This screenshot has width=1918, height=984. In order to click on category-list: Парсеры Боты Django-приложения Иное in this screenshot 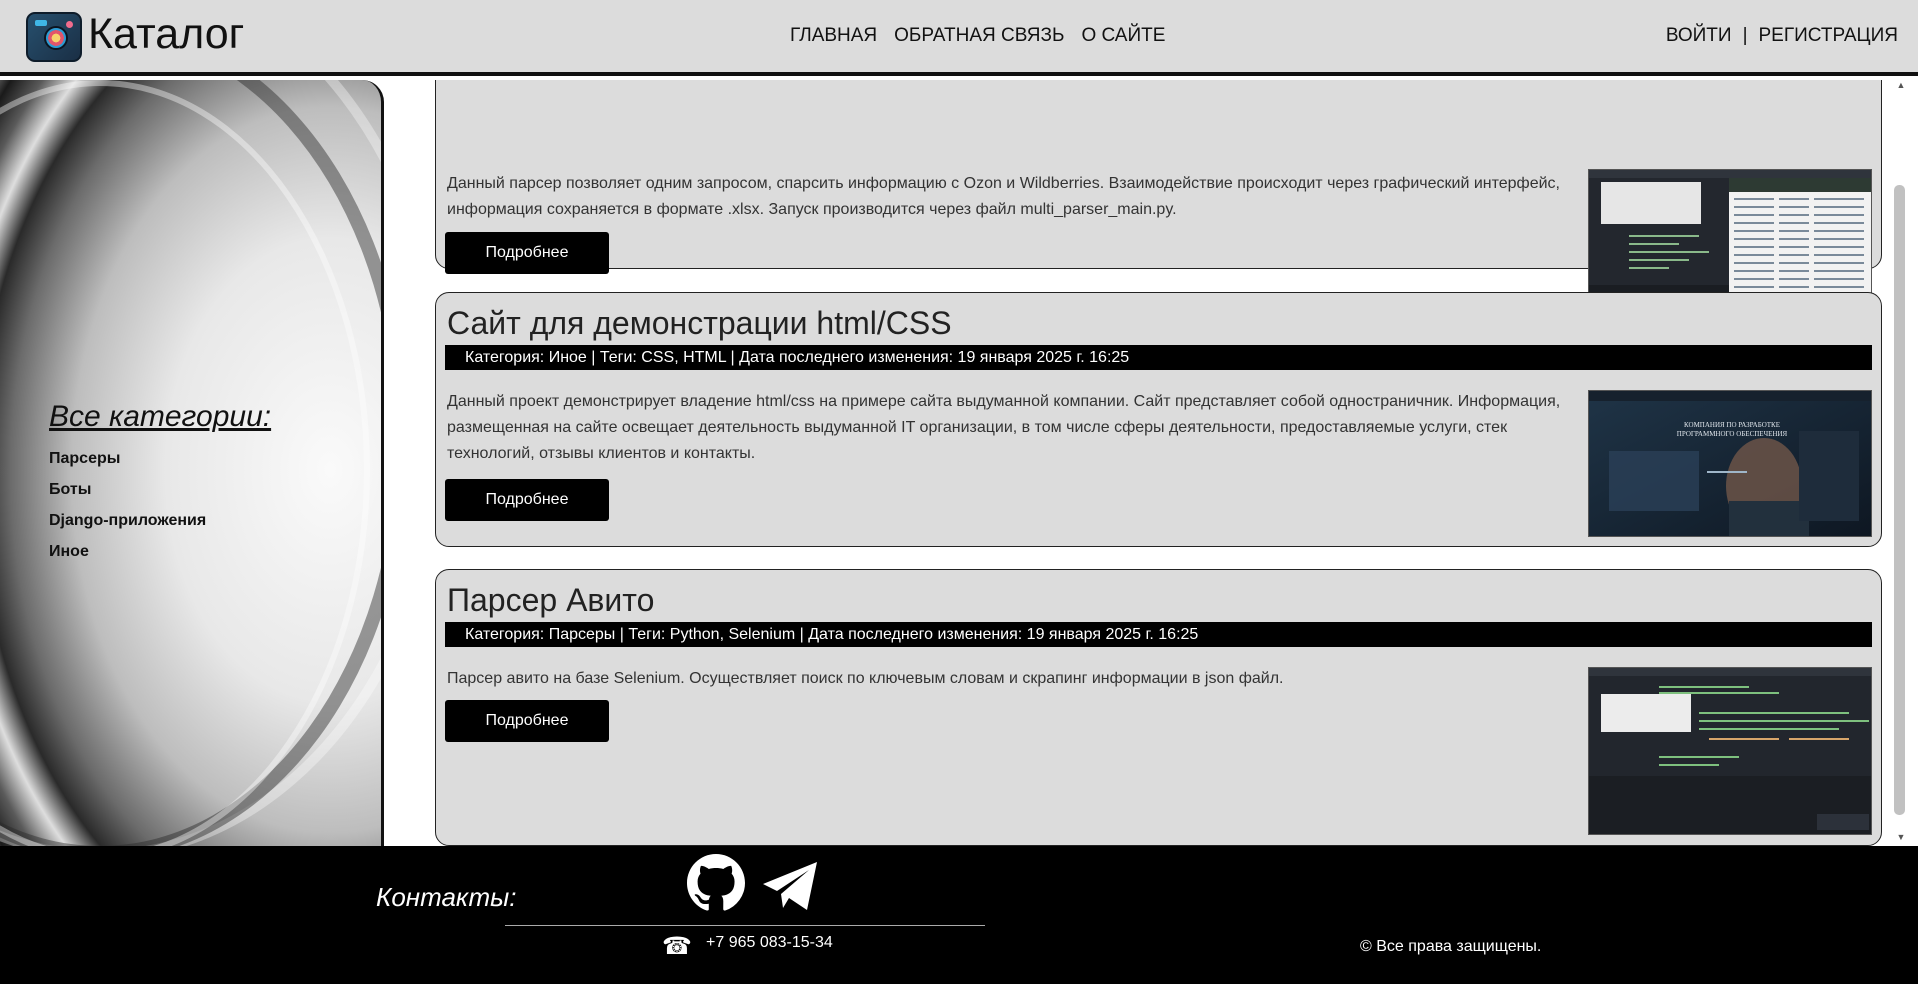, I will do `click(127, 512)`.